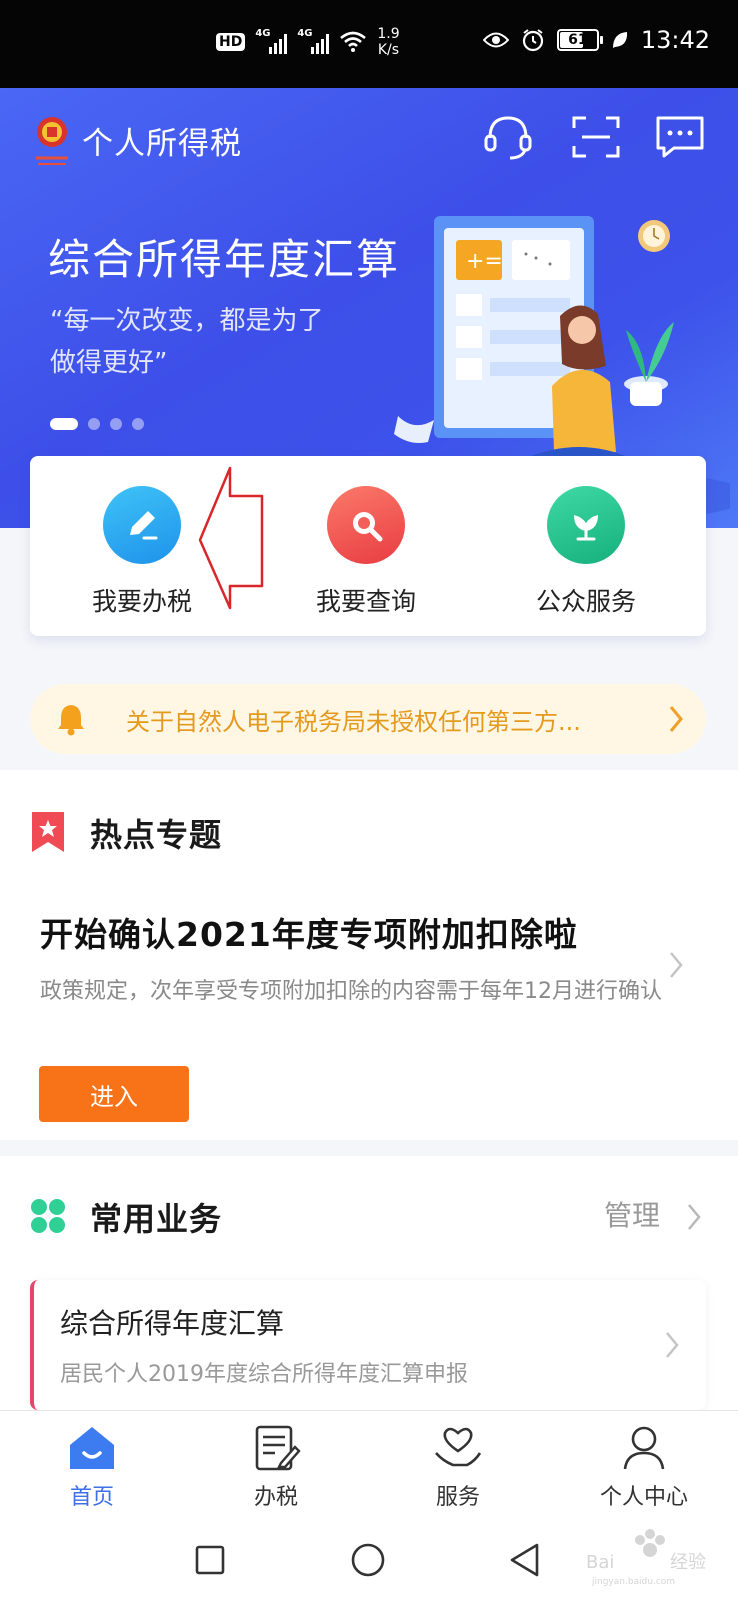 Image resolution: width=738 pixels, height=1600 pixels. I want to click on nav-label: 首页, so click(91, 1497).